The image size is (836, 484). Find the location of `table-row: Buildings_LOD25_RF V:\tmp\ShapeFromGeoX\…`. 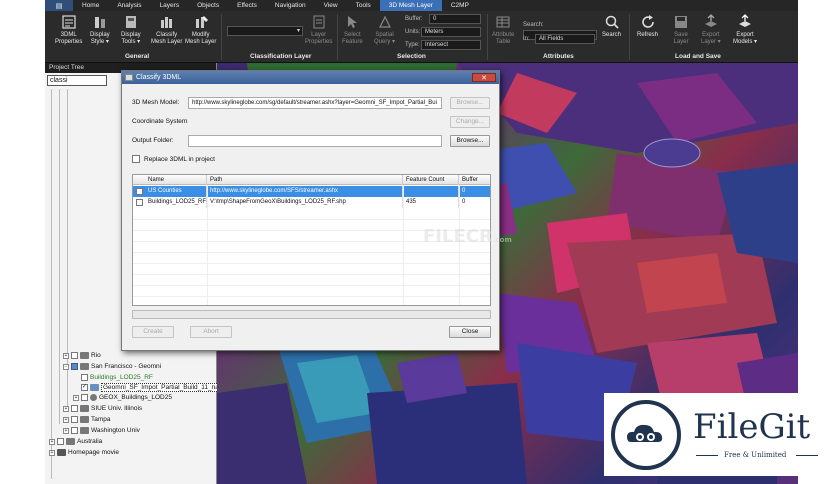

table-row: Buildings_LOD25_RF V:\tmp\ShapeFromGeoX\… is located at coordinates (311, 202).